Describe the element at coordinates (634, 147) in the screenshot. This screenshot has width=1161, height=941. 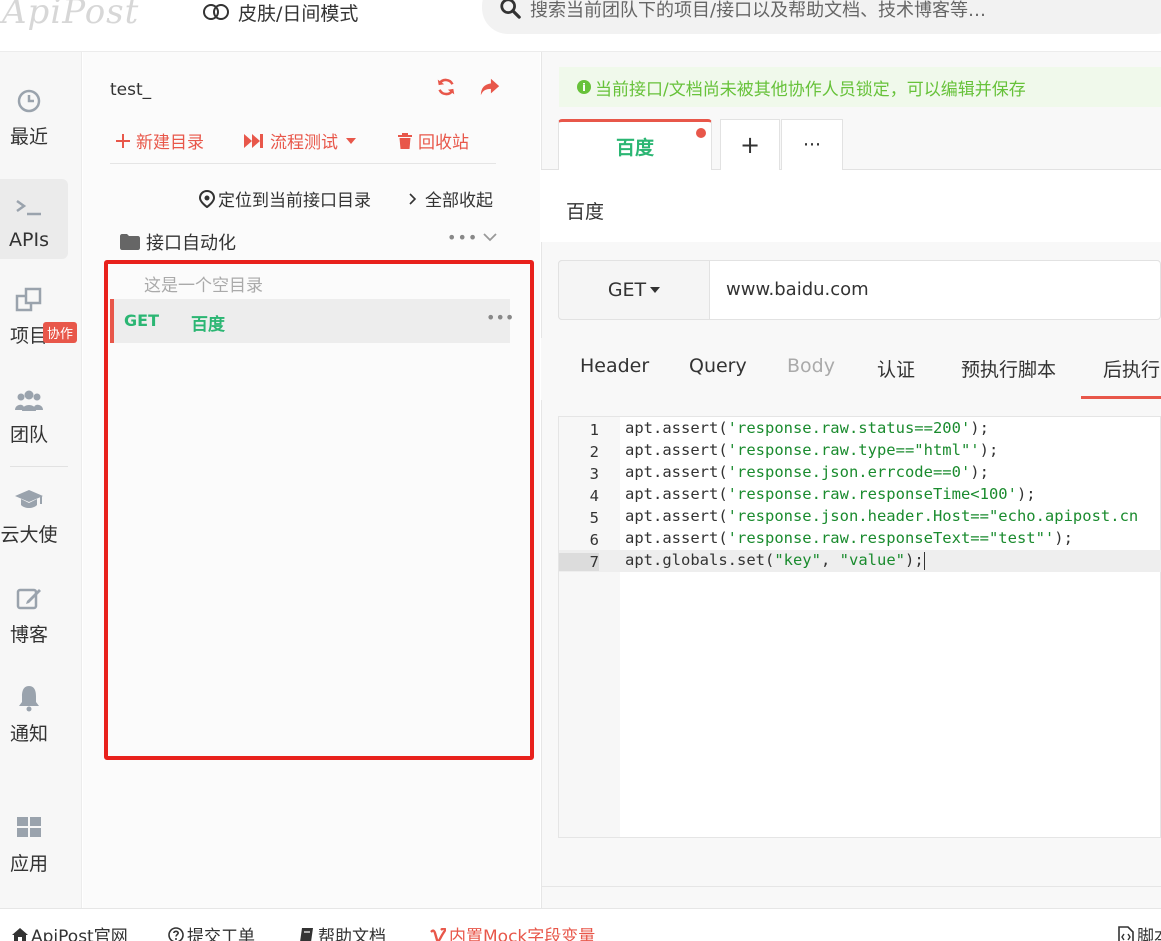
I see `tab-baidu-label: 百度` at that location.